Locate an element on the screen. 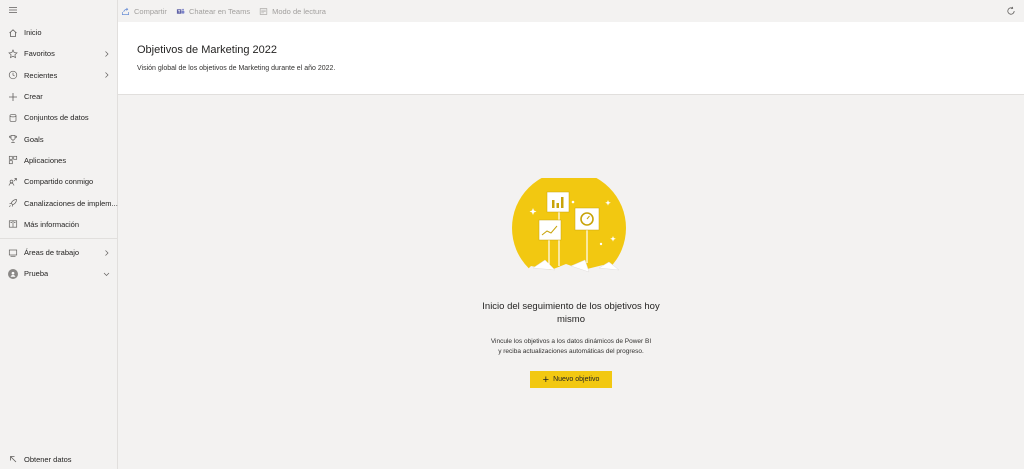  nav-item-label: Prueba is located at coordinates (36, 274).